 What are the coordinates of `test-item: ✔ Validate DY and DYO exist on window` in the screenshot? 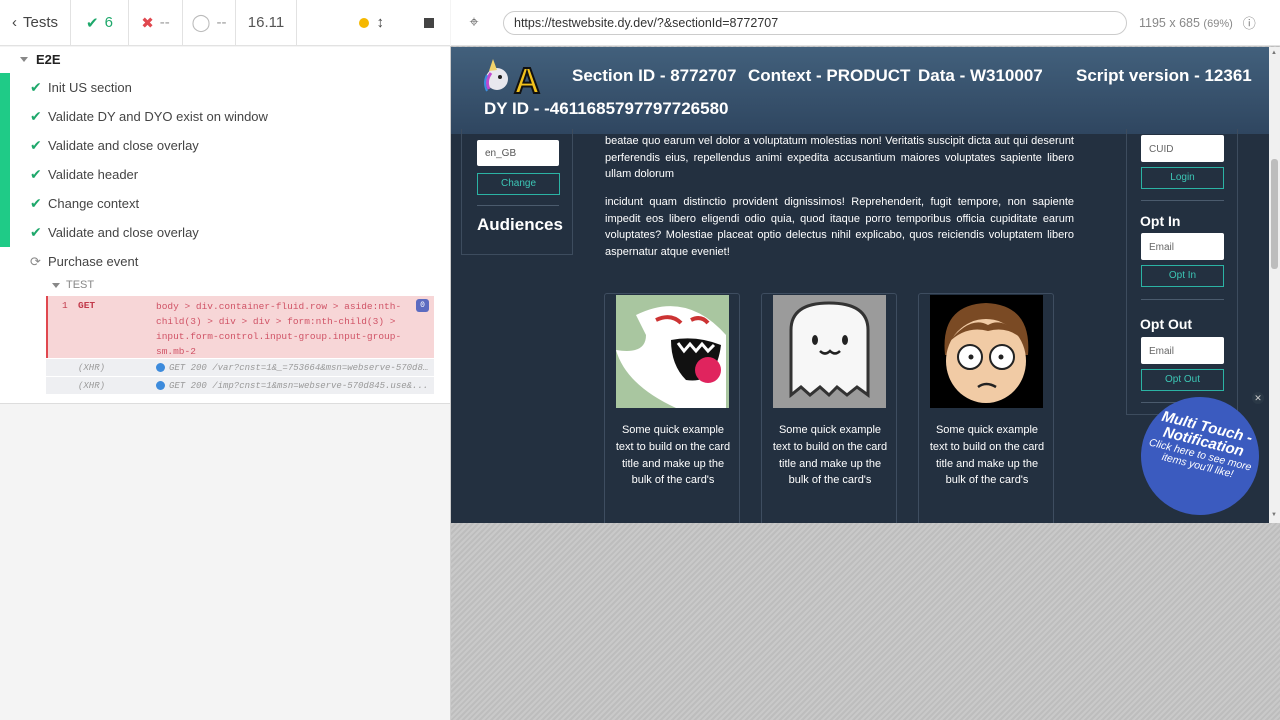 It's located at (149, 116).